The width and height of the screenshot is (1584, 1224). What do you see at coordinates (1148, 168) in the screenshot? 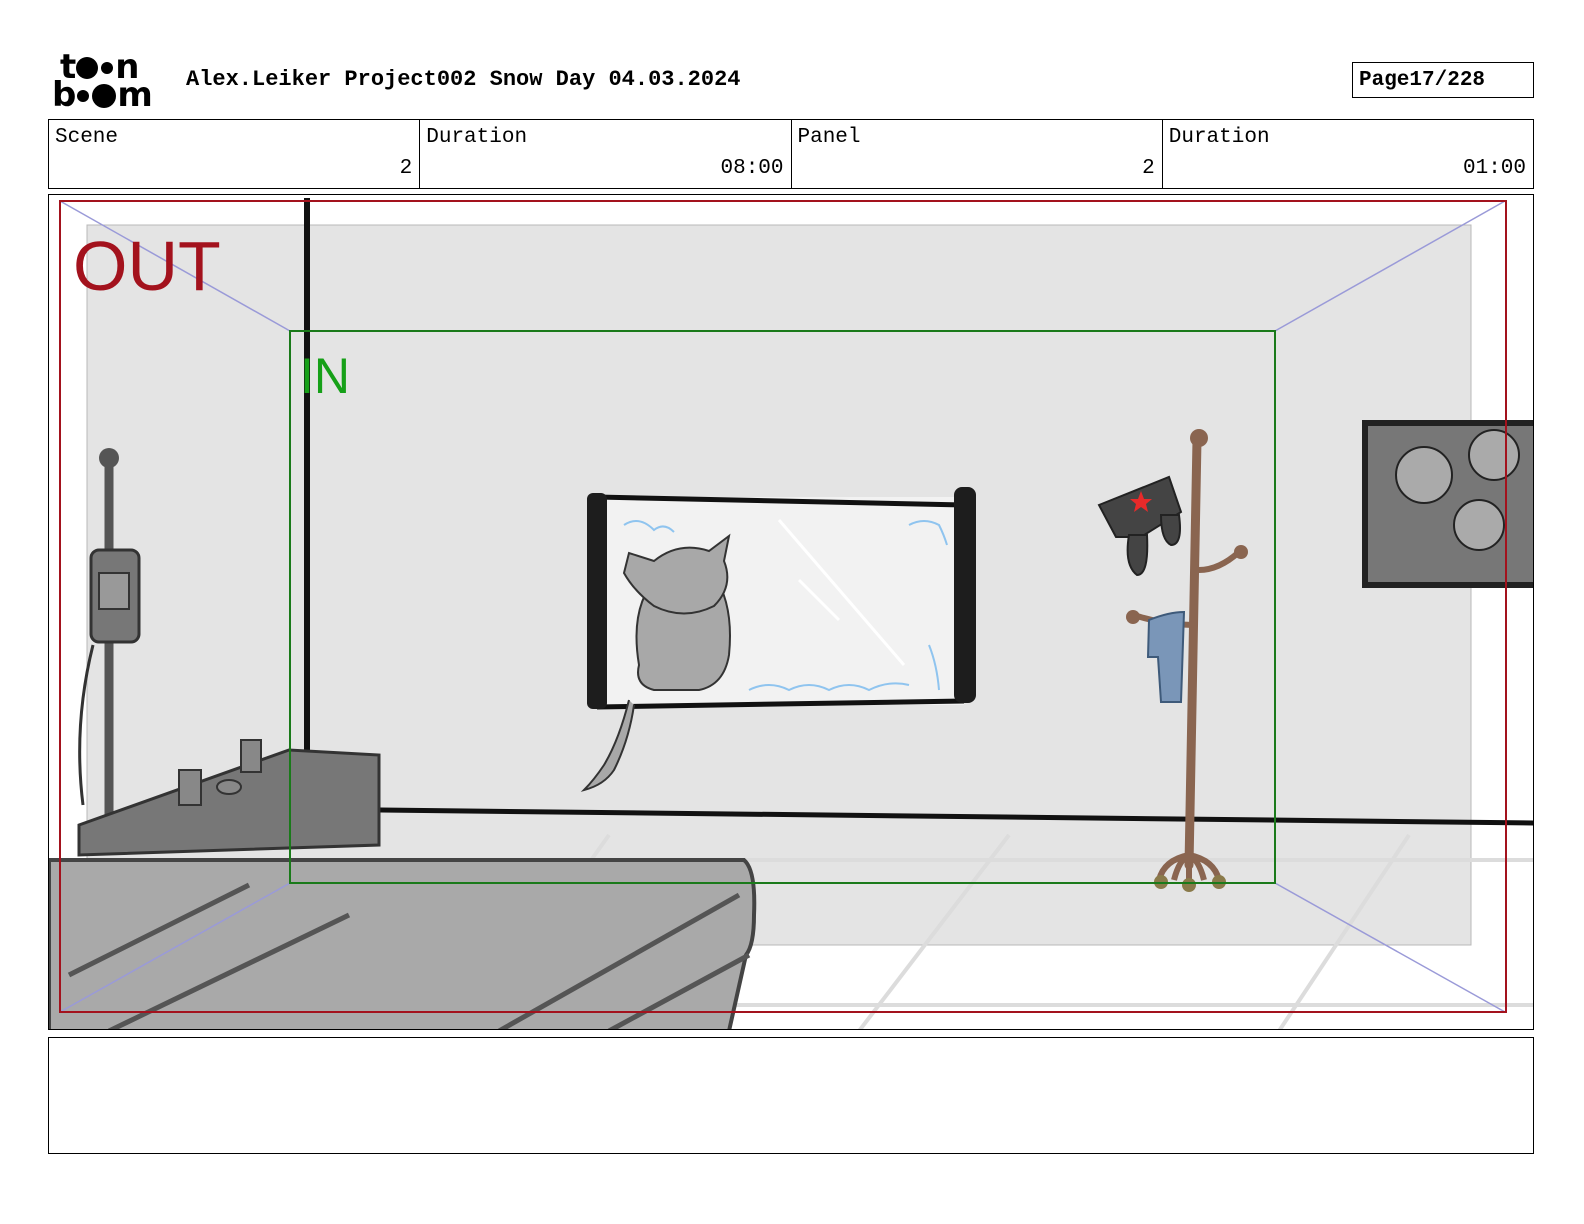
I see `panel-value: 2` at bounding box center [1148, 168].